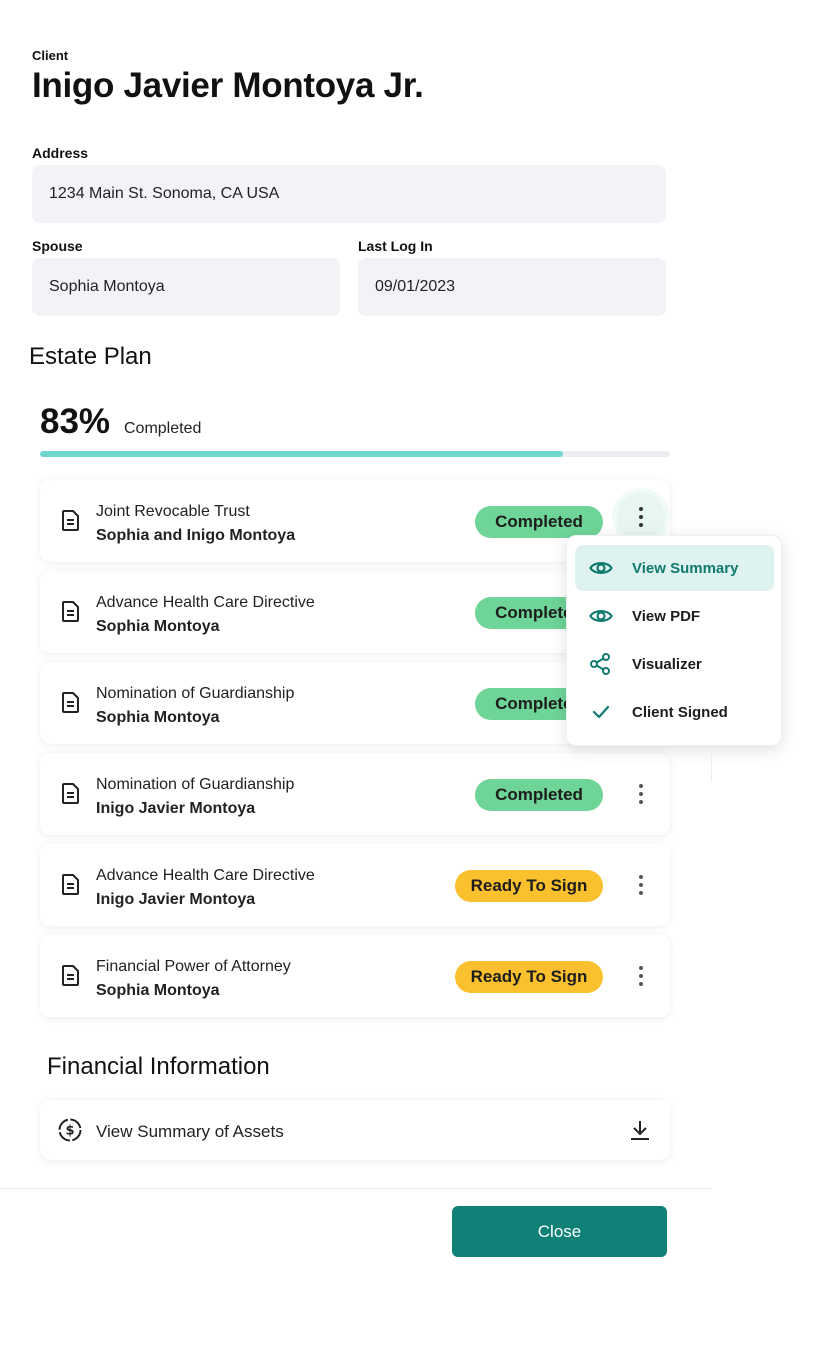 Image resolution: width=820 pixels, height=1370 pixels. I want to click on download-icon, so click(640, 1130).